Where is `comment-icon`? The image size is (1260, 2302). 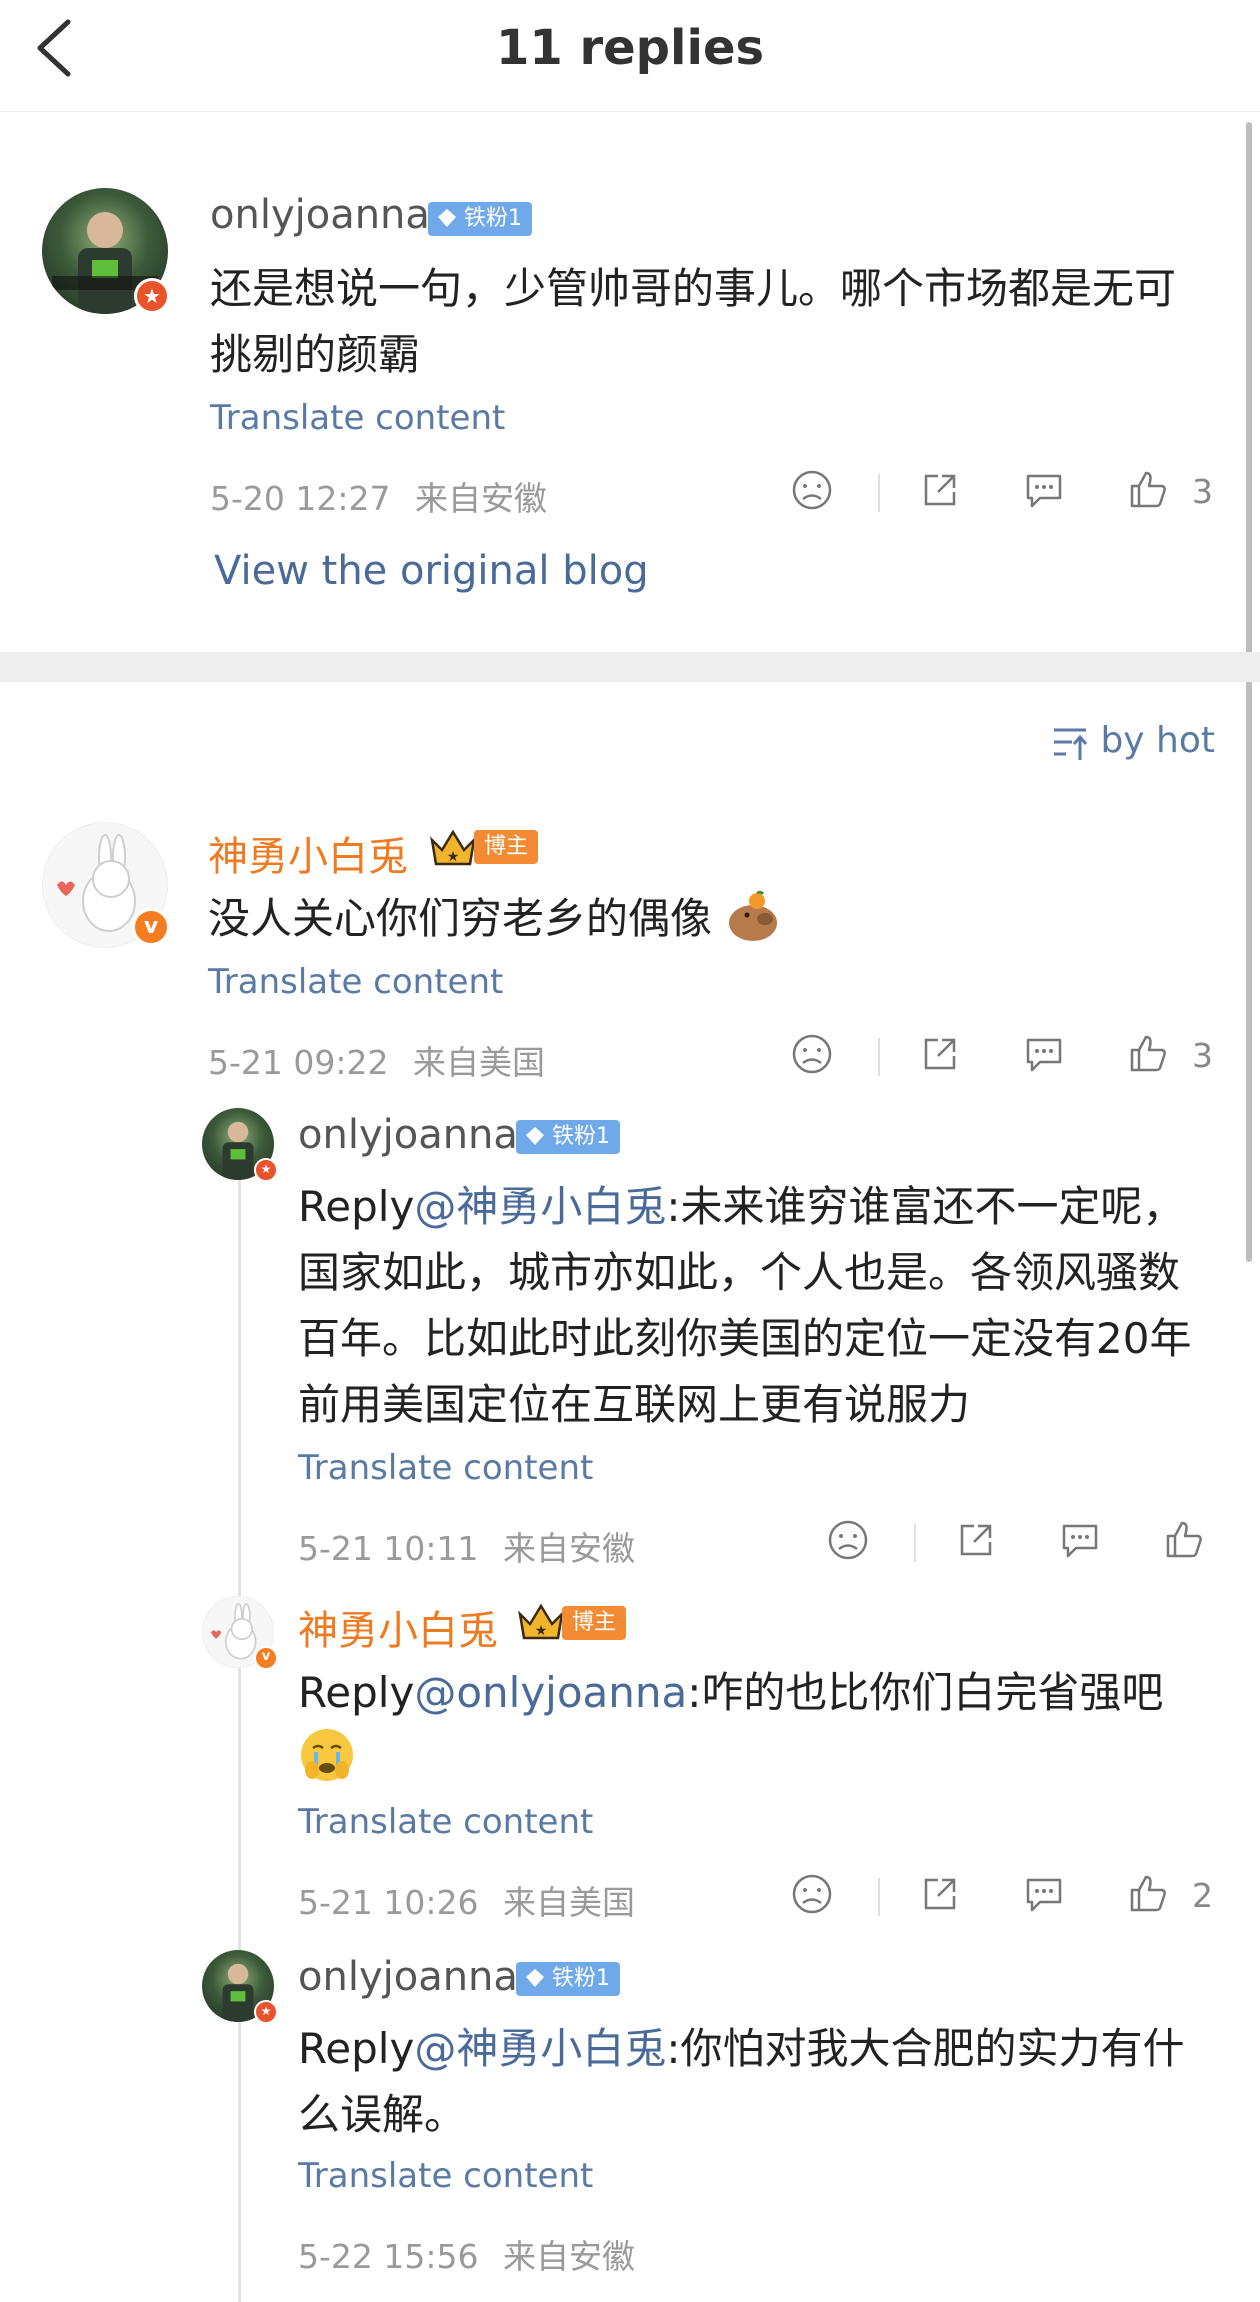 comment-icon is located at coordinates (1044, 1055).